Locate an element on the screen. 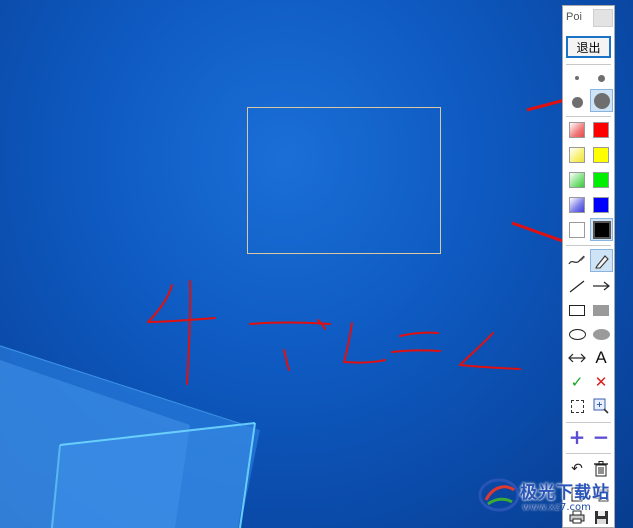 The width and height of the screenshot is (633, 528). plus-icon: + is located at coordinates (577, 437).